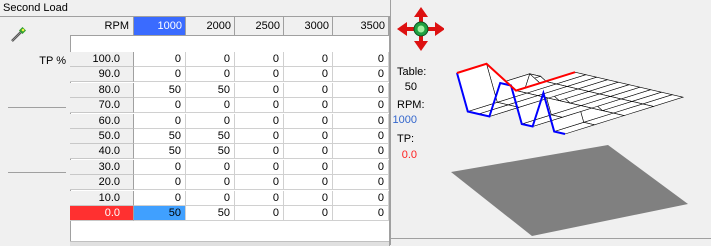 The width and height of the screenshot is (711, 246). I want to click on row-header: 30.0, so click(102, 167).